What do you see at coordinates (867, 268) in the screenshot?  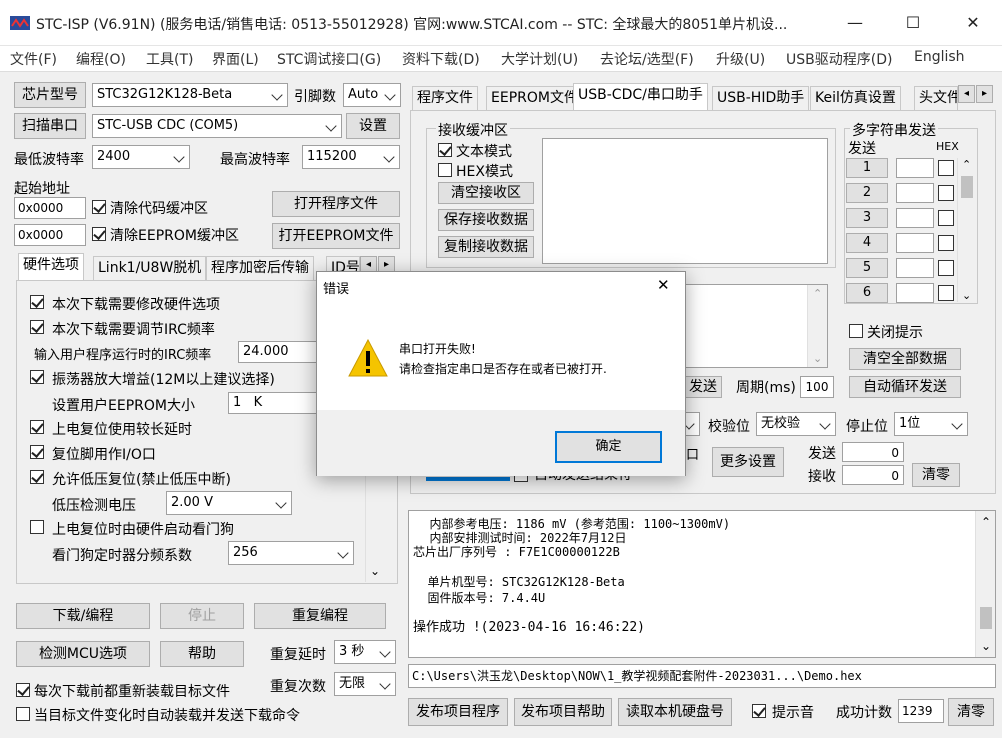 I see `multi-send-button: 5` at bounding box center [867, 268].